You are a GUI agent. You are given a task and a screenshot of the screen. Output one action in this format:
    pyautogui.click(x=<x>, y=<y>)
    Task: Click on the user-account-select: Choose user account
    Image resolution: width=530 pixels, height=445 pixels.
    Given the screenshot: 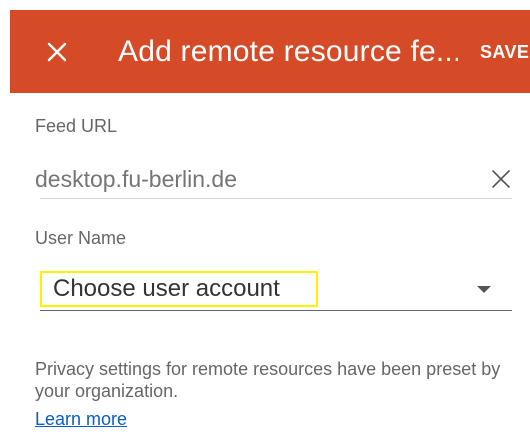 What is the action you would take?
    pyautogui.click(x=276, y=291)
    